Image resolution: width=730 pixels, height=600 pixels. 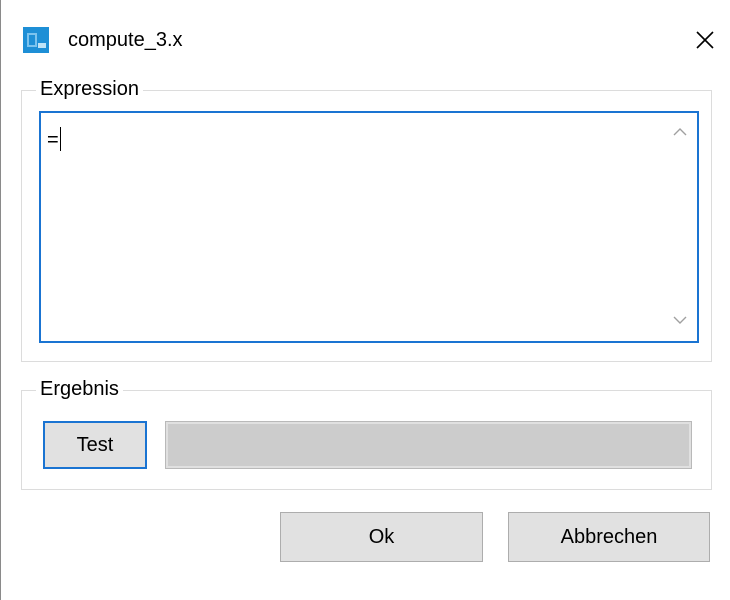 What do you see at coordinates (381, 537) in the screenshot?
I see `ok-button: Ok` at bounding box center [381, 537].